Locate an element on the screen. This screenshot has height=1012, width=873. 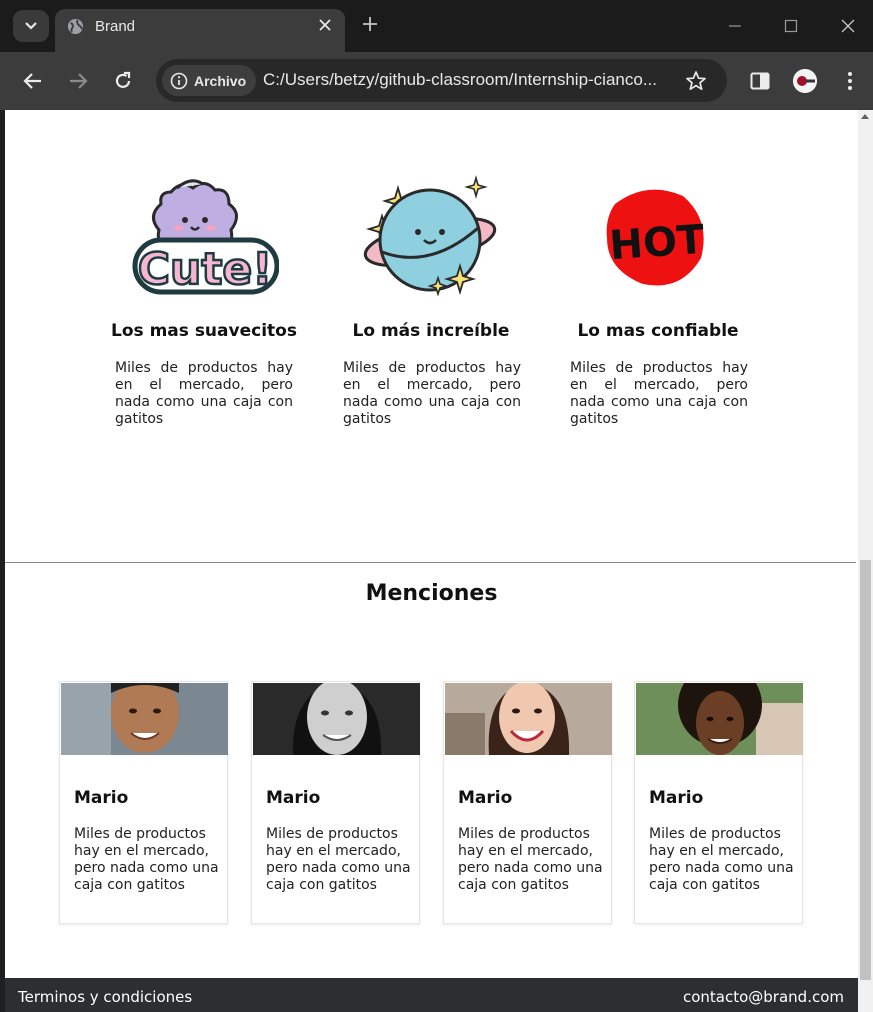
contact-email-link: contacto@brand.com is located at coordinates (763, 997).